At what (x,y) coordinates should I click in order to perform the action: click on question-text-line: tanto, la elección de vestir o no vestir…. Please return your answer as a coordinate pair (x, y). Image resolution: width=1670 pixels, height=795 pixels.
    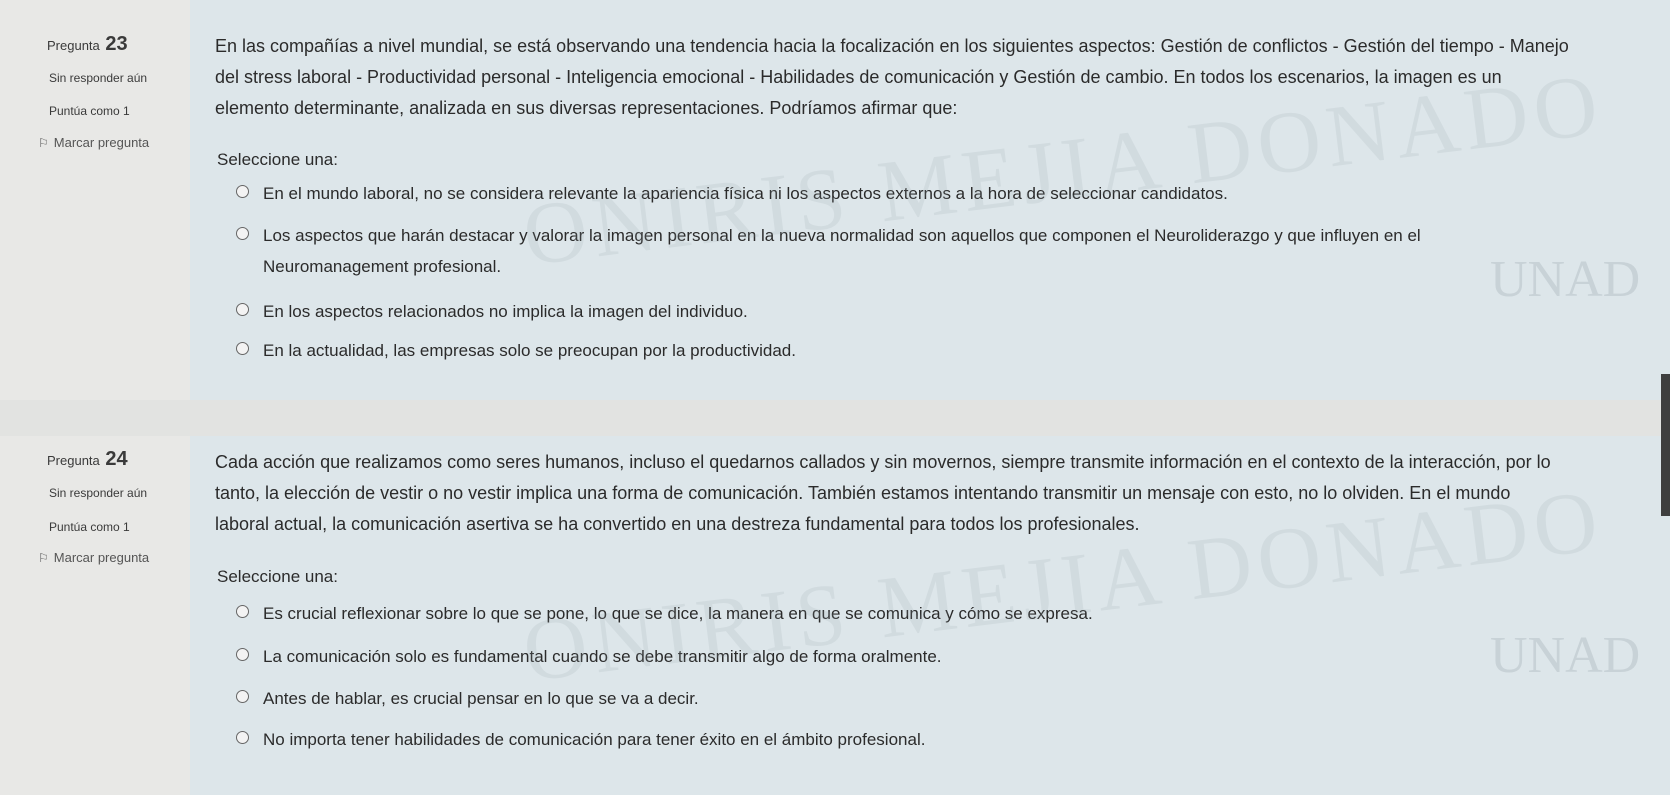
    Looking at the image, I should click on (863, 493).